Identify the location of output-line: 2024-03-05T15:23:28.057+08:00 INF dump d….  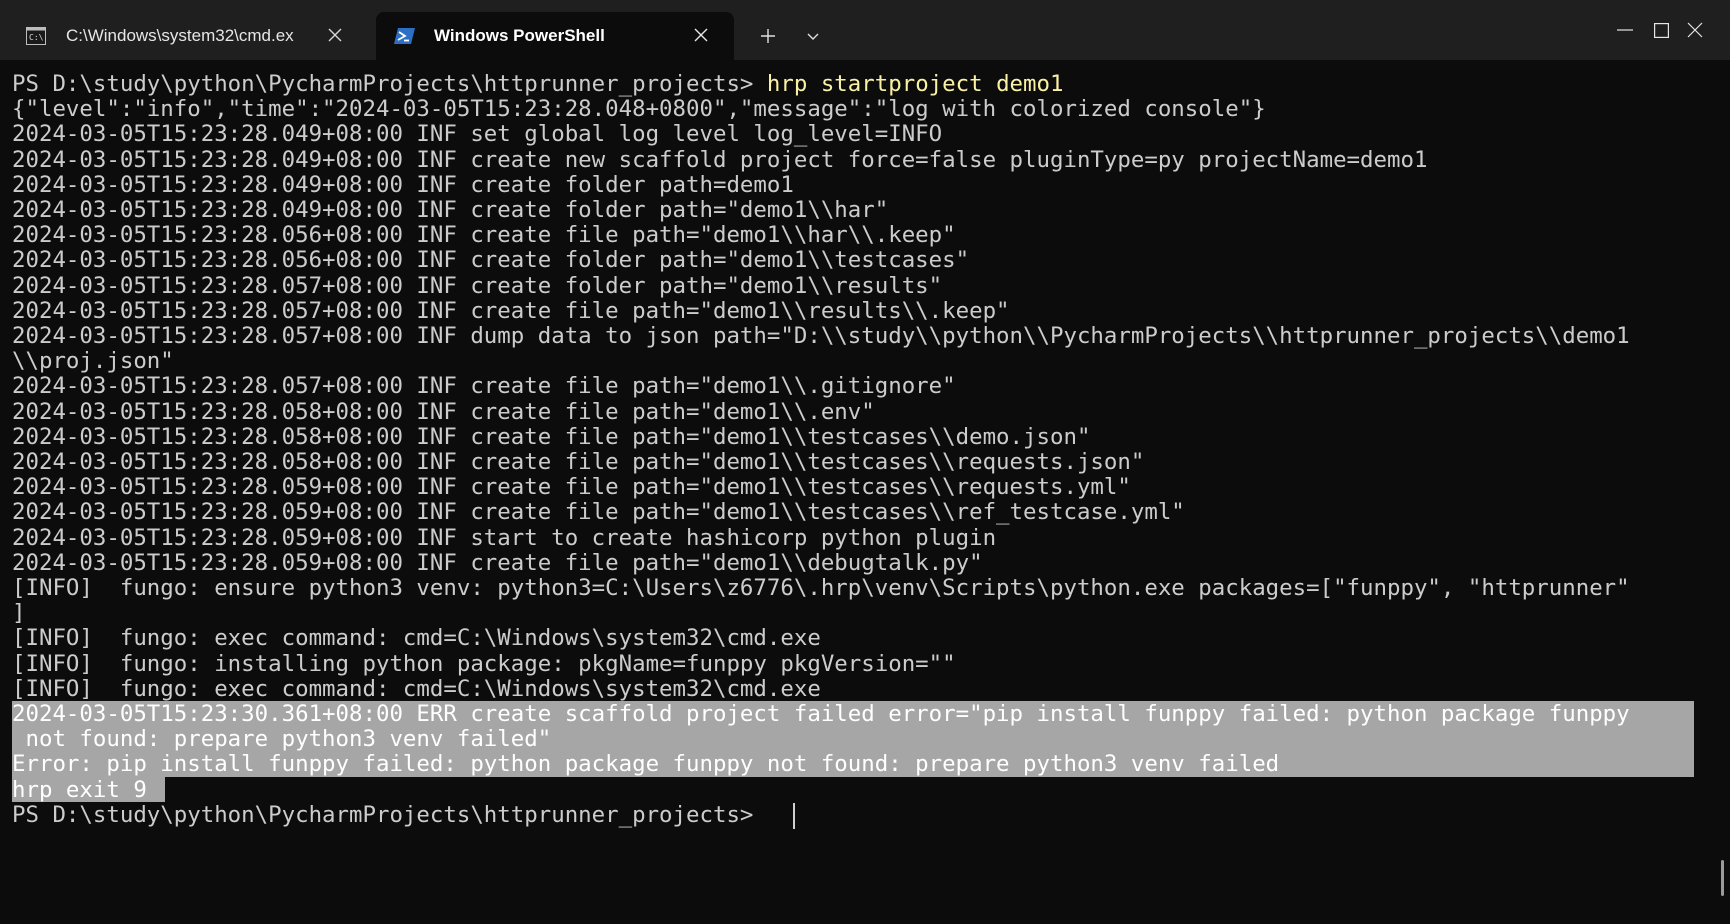
(821, 336).